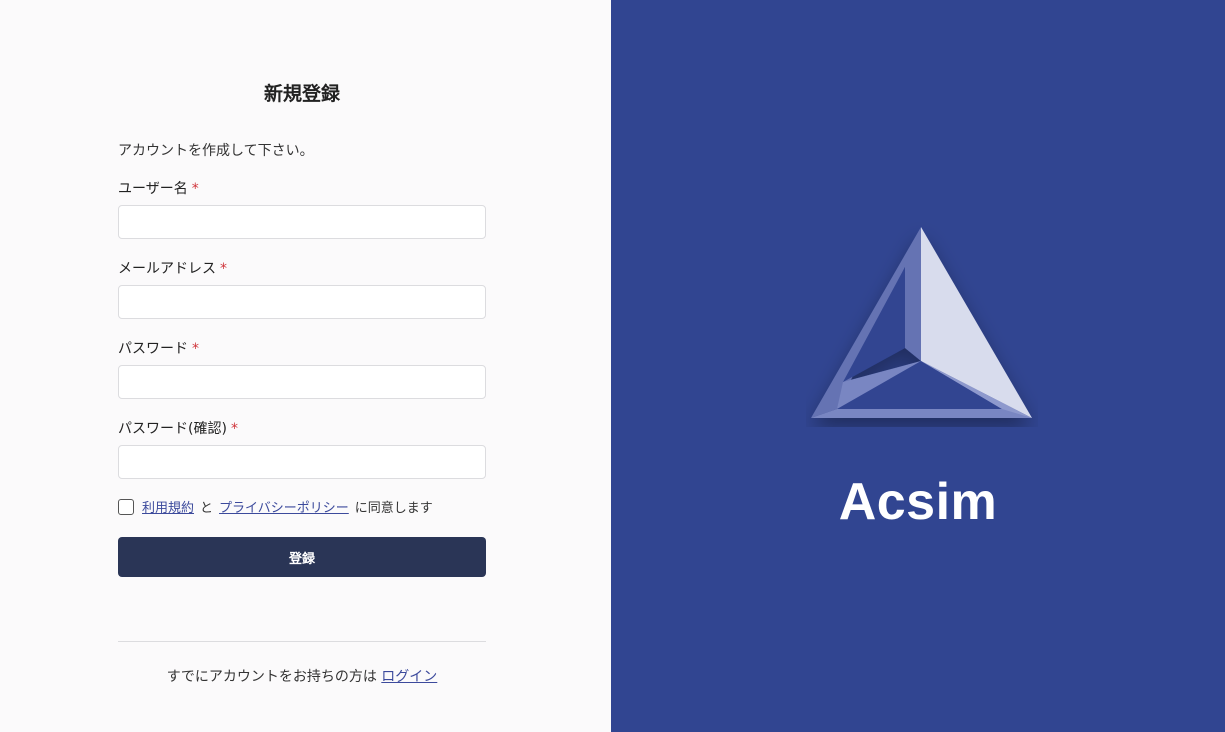 Image resolution: width=1225 pixels, height=732 pixels. What do you see at coordinates (409, 677) in the screenshot?
I see `login-link: ログイン` at bounding box center [409, 677].